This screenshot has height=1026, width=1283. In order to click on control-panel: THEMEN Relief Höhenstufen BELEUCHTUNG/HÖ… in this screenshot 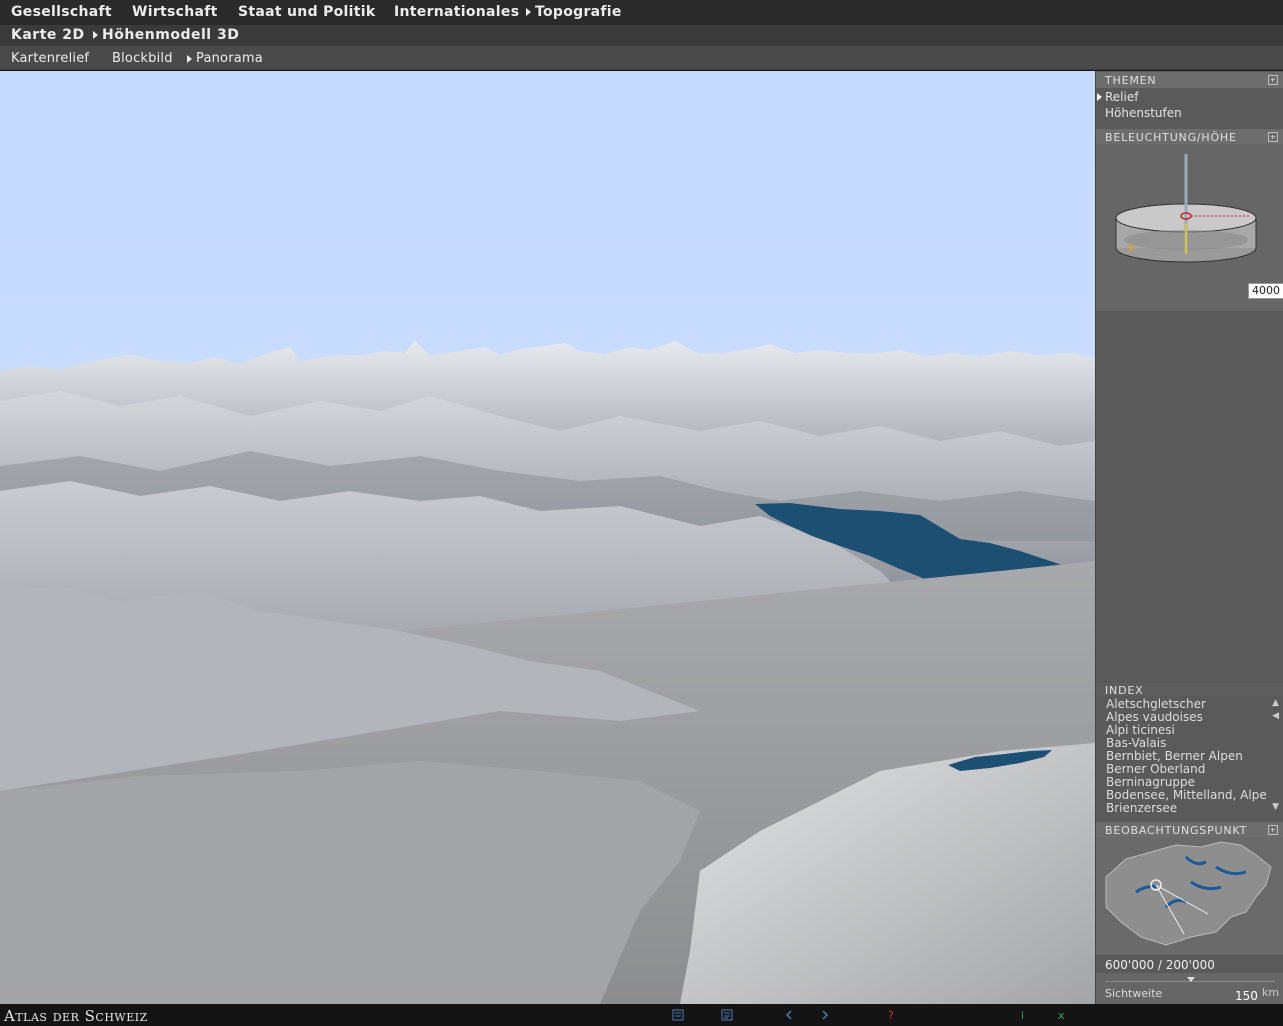, I will do `click(1189, 537)`.